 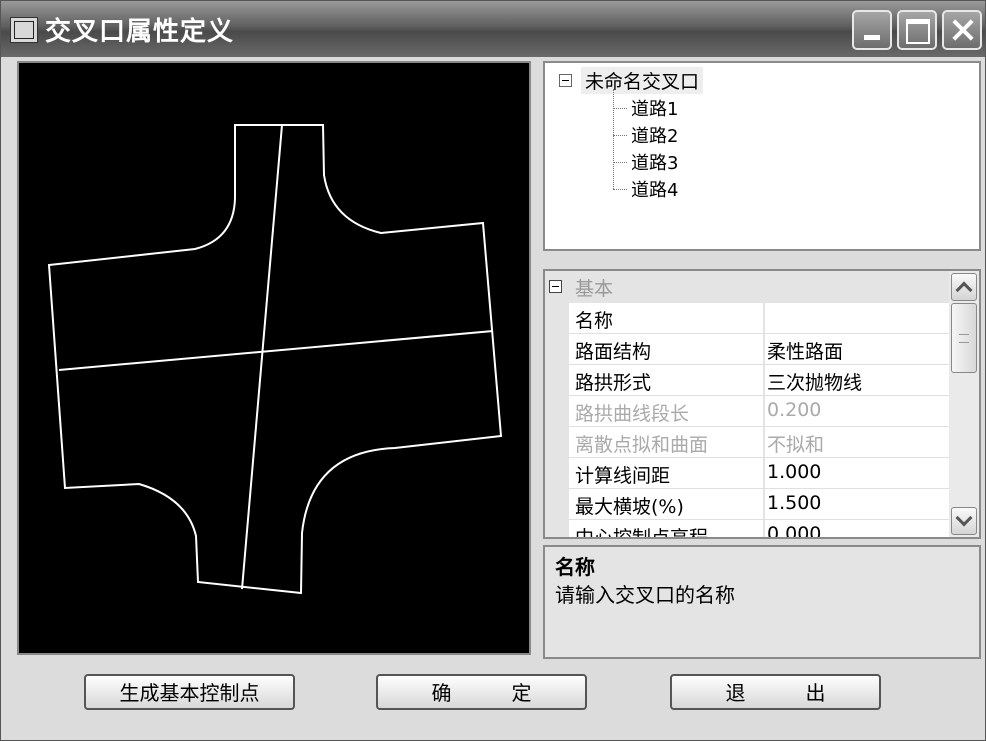 What do you see at coordinates (189, 692) in the screenshot?
I see `generate-control-points-button: 生成基本控制点` at bounding box center [189, 692].